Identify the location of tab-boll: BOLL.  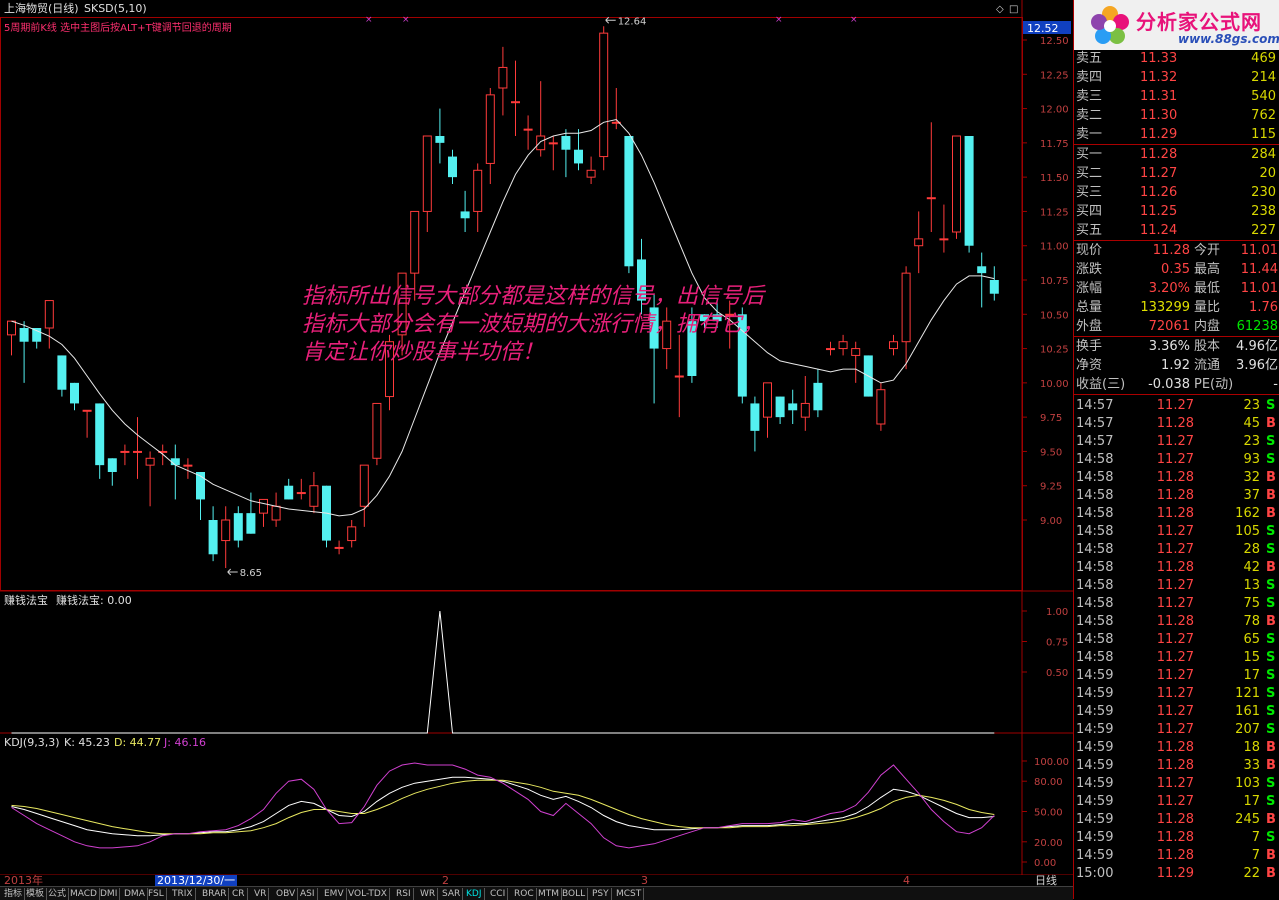
(574, 894).